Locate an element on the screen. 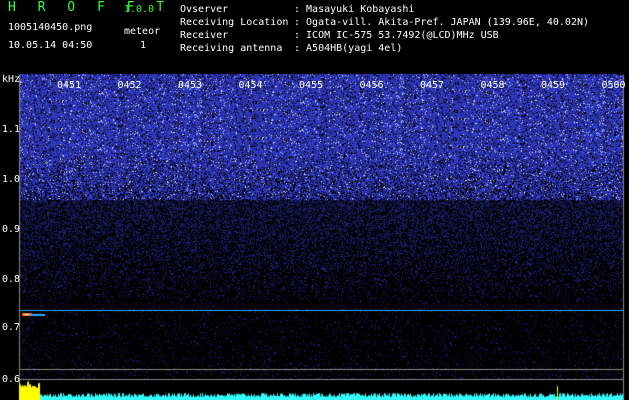 This screenshot has height=400, width=629. freq-tick-label: 1.1 is located at coordinates (11, 129).